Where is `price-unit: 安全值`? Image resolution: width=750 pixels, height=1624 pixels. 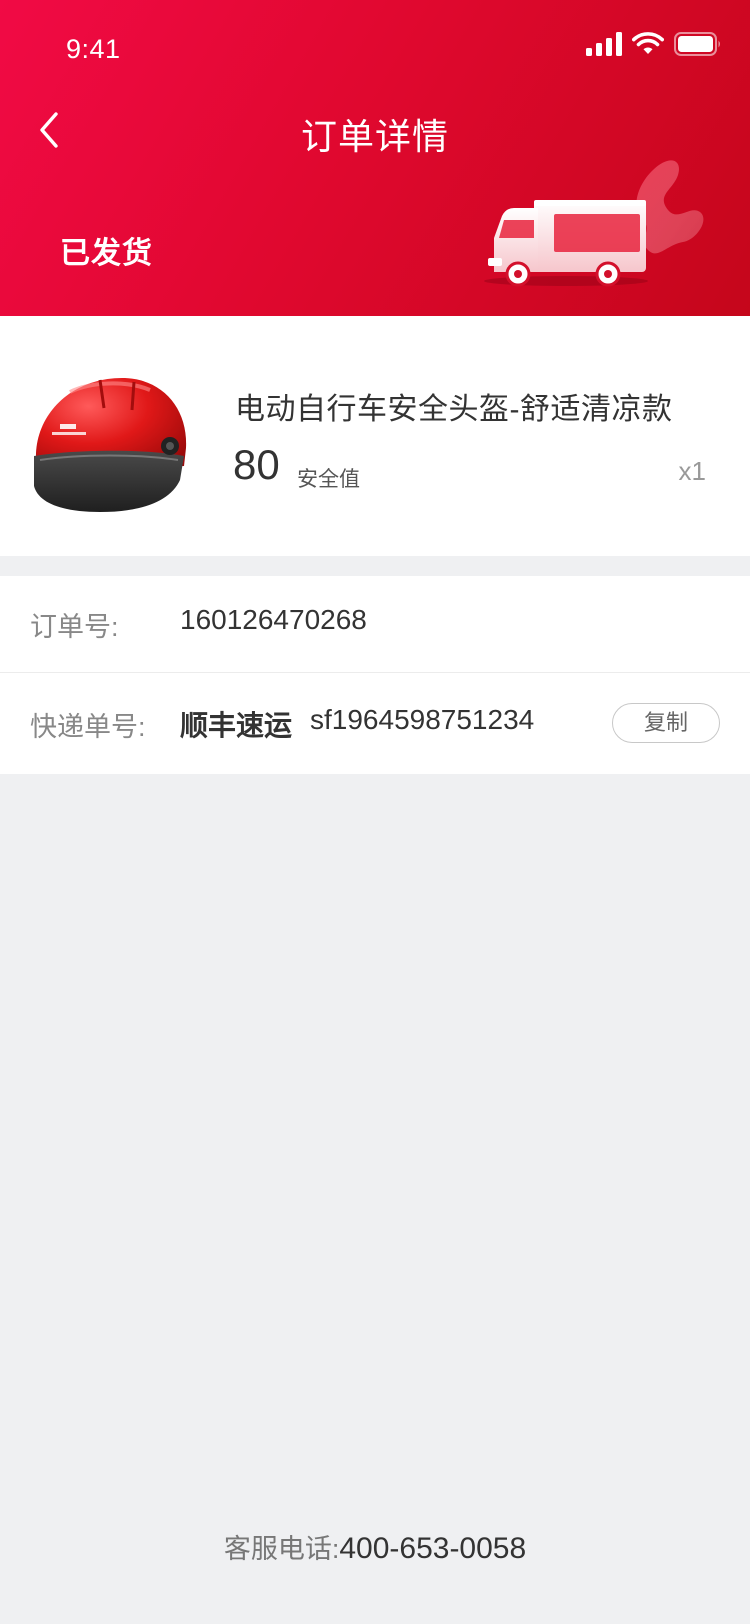 price-unit: 安全值 is located at coordinates (328, 479).